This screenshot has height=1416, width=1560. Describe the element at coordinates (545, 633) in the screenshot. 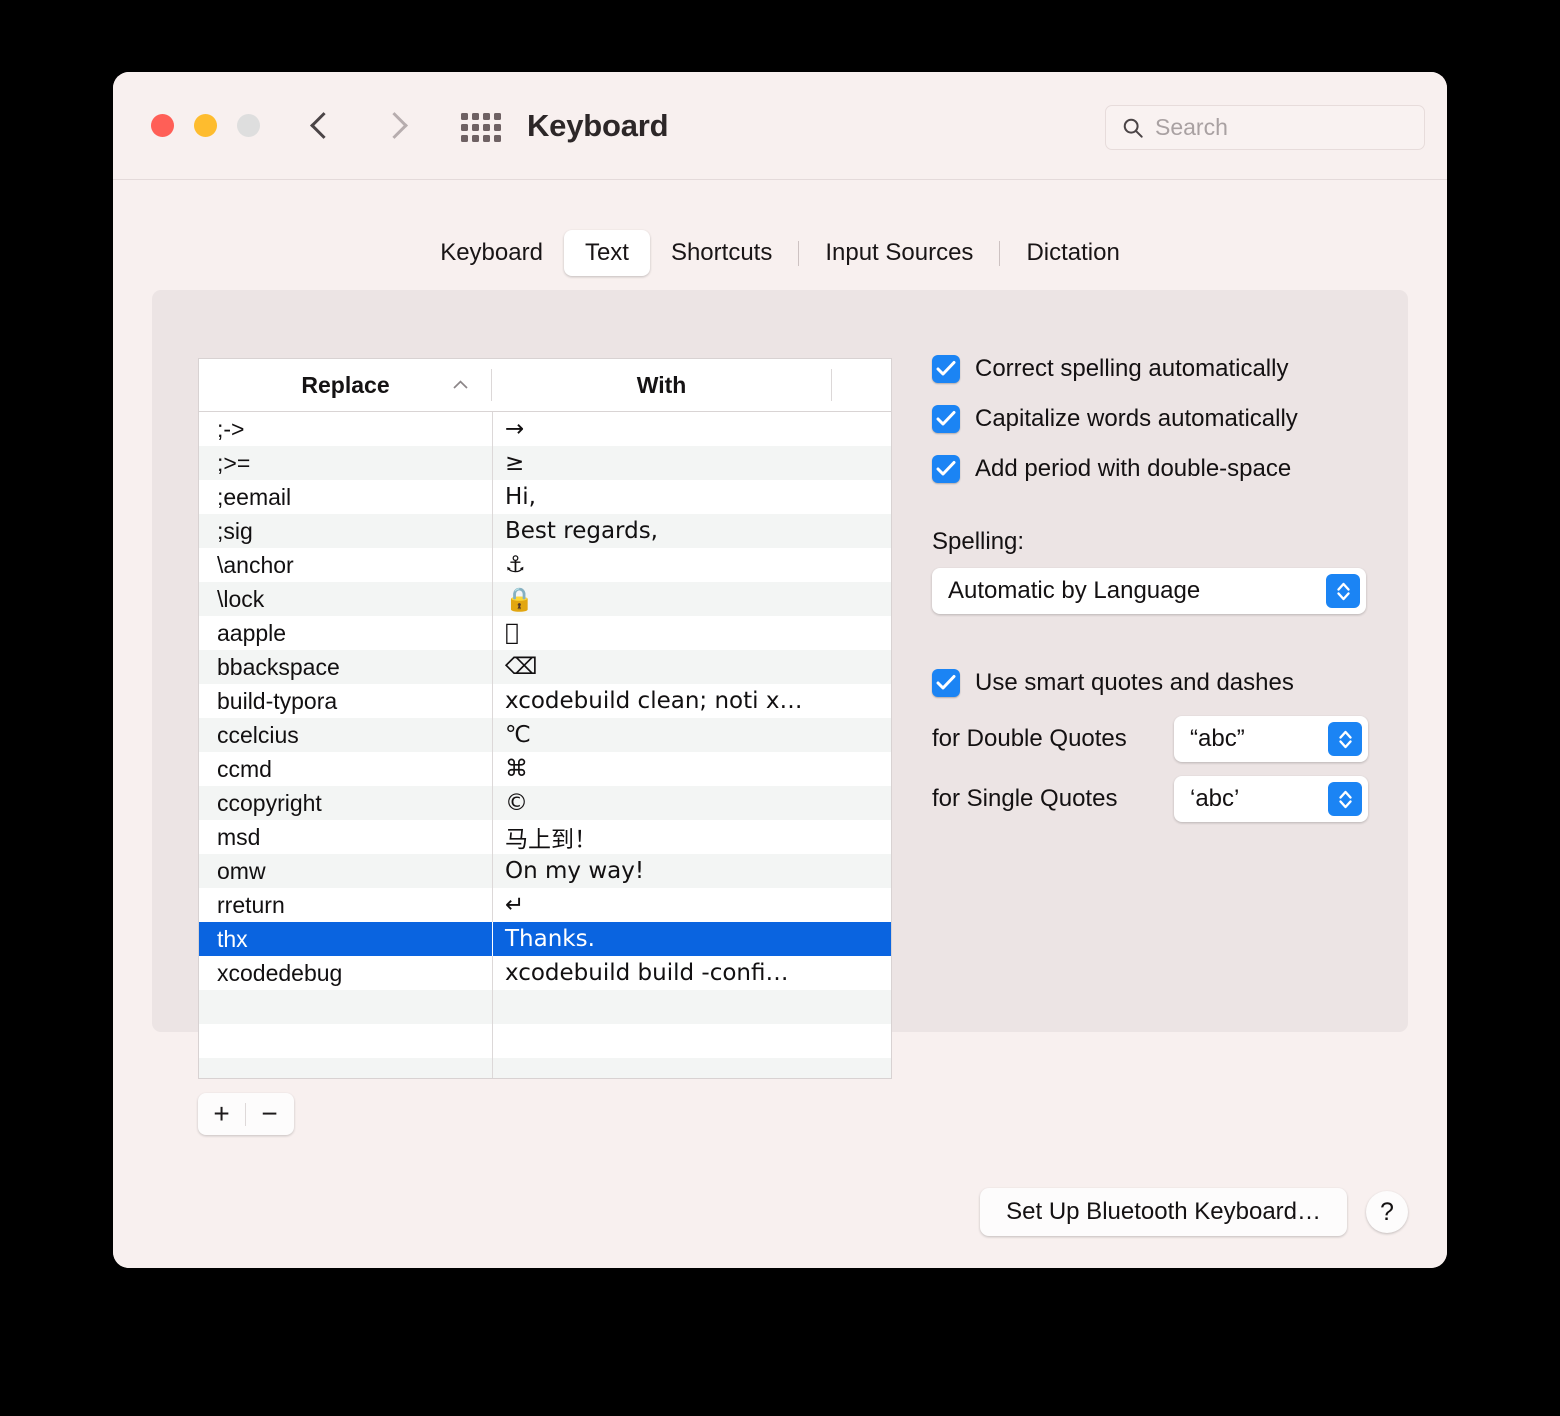

I see `table-row: aapple ` at that location.